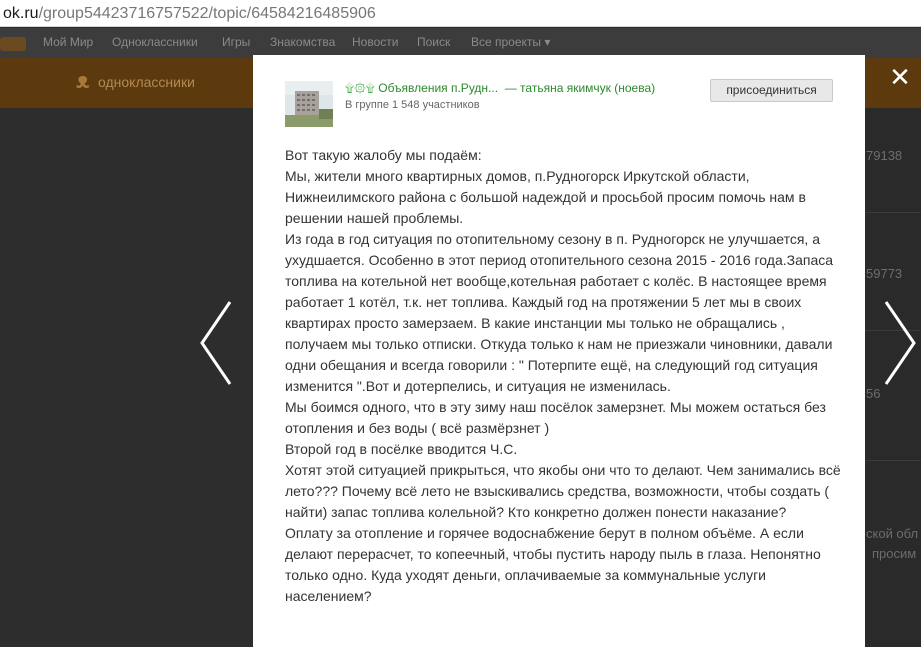 This screenshot has height=647, width=921. Describe the element at coordinates (771, 90) in the screenshot. I see `join-button: присоединиться` at that location.